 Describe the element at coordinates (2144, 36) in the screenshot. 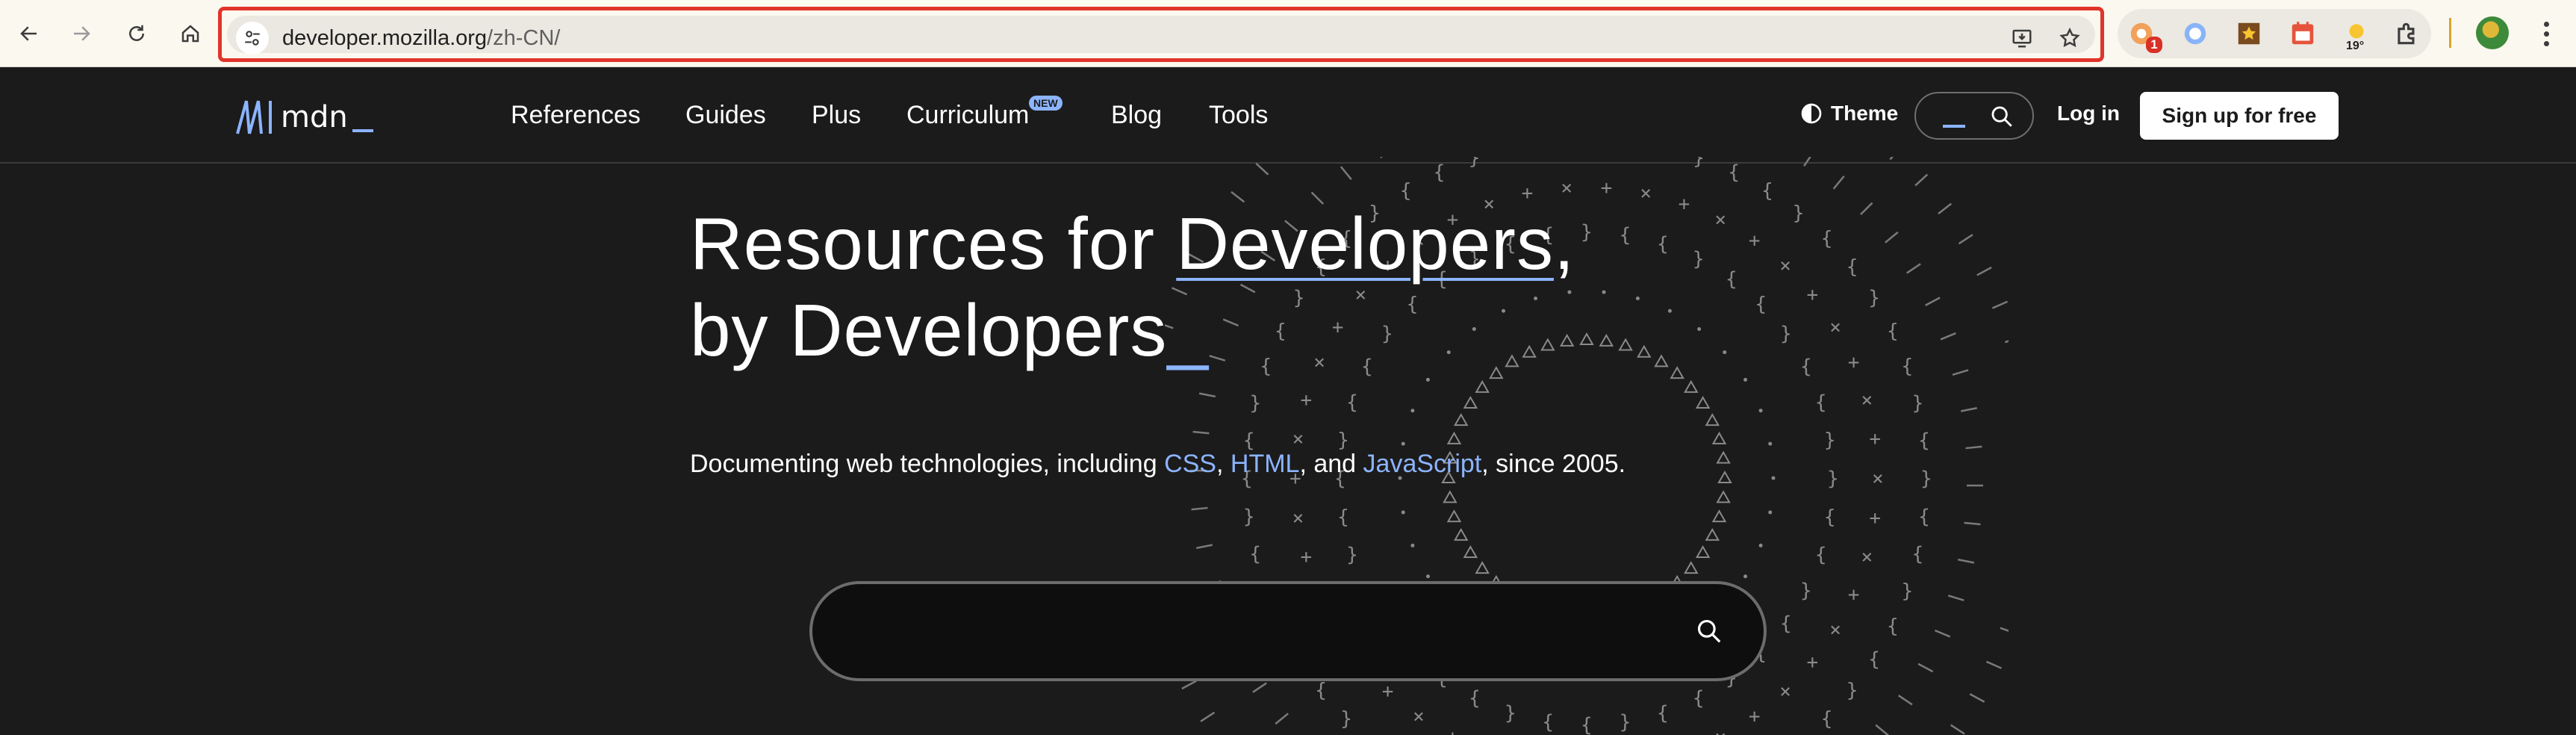

I see `notification-extension-button: 1` at that location.